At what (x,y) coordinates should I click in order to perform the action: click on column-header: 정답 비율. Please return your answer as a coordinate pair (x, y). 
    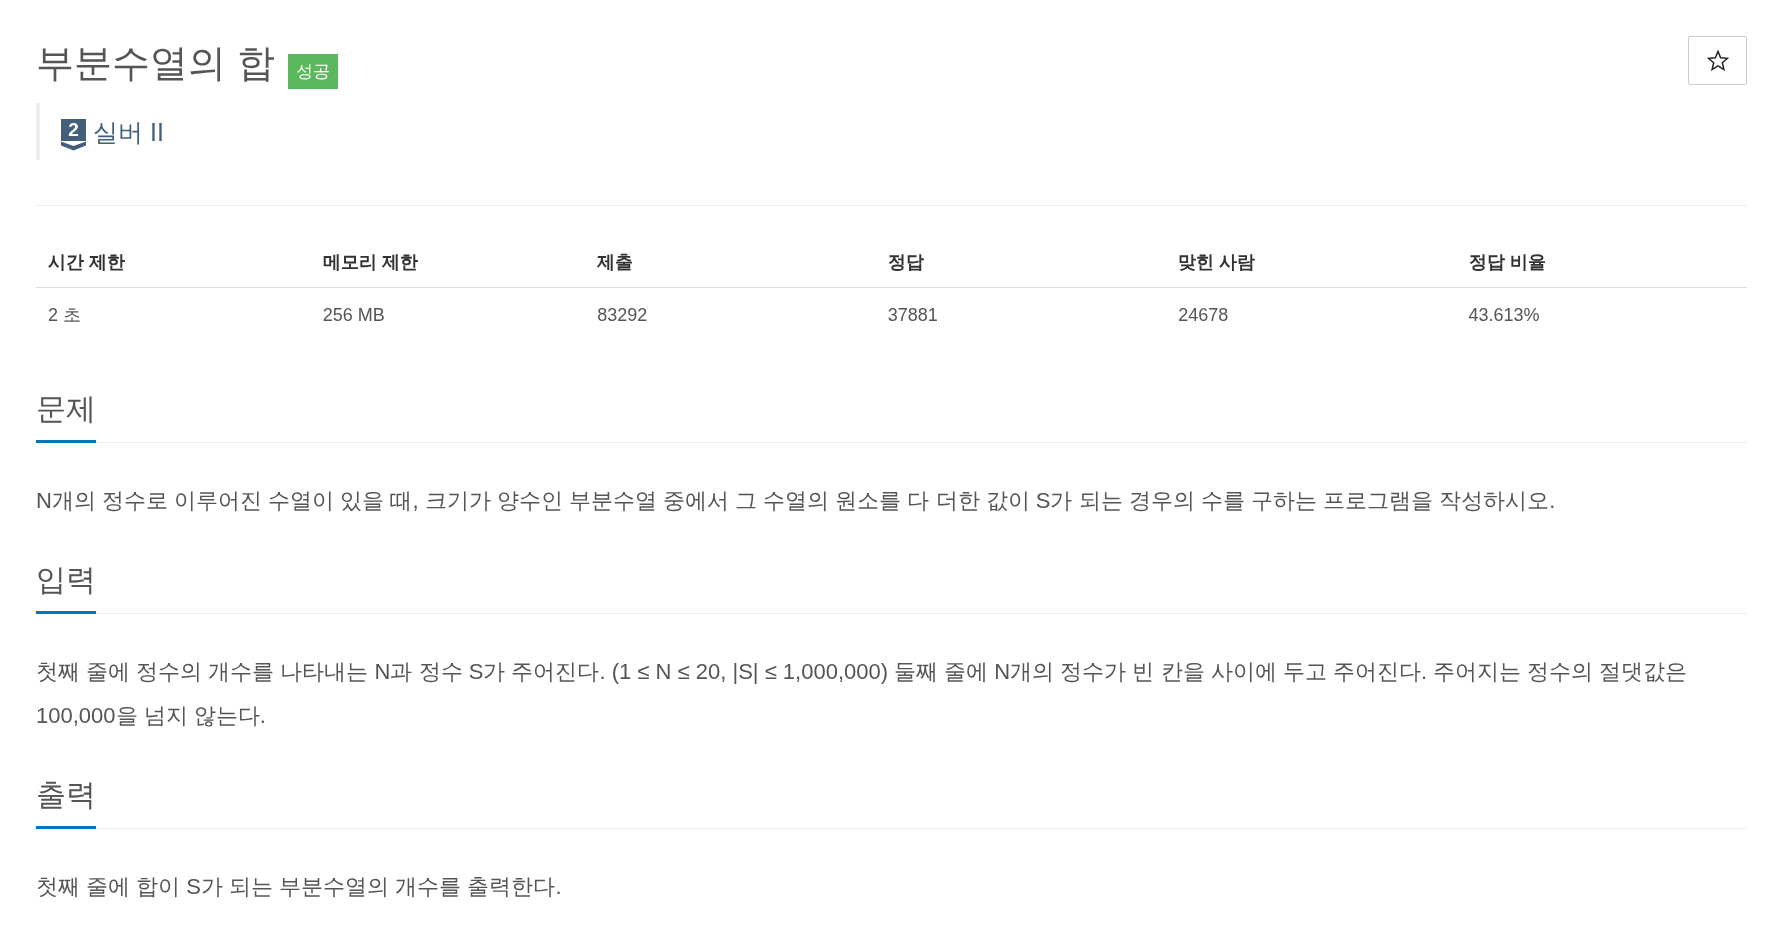
    Looking at the image, I should click on (1601, 262).